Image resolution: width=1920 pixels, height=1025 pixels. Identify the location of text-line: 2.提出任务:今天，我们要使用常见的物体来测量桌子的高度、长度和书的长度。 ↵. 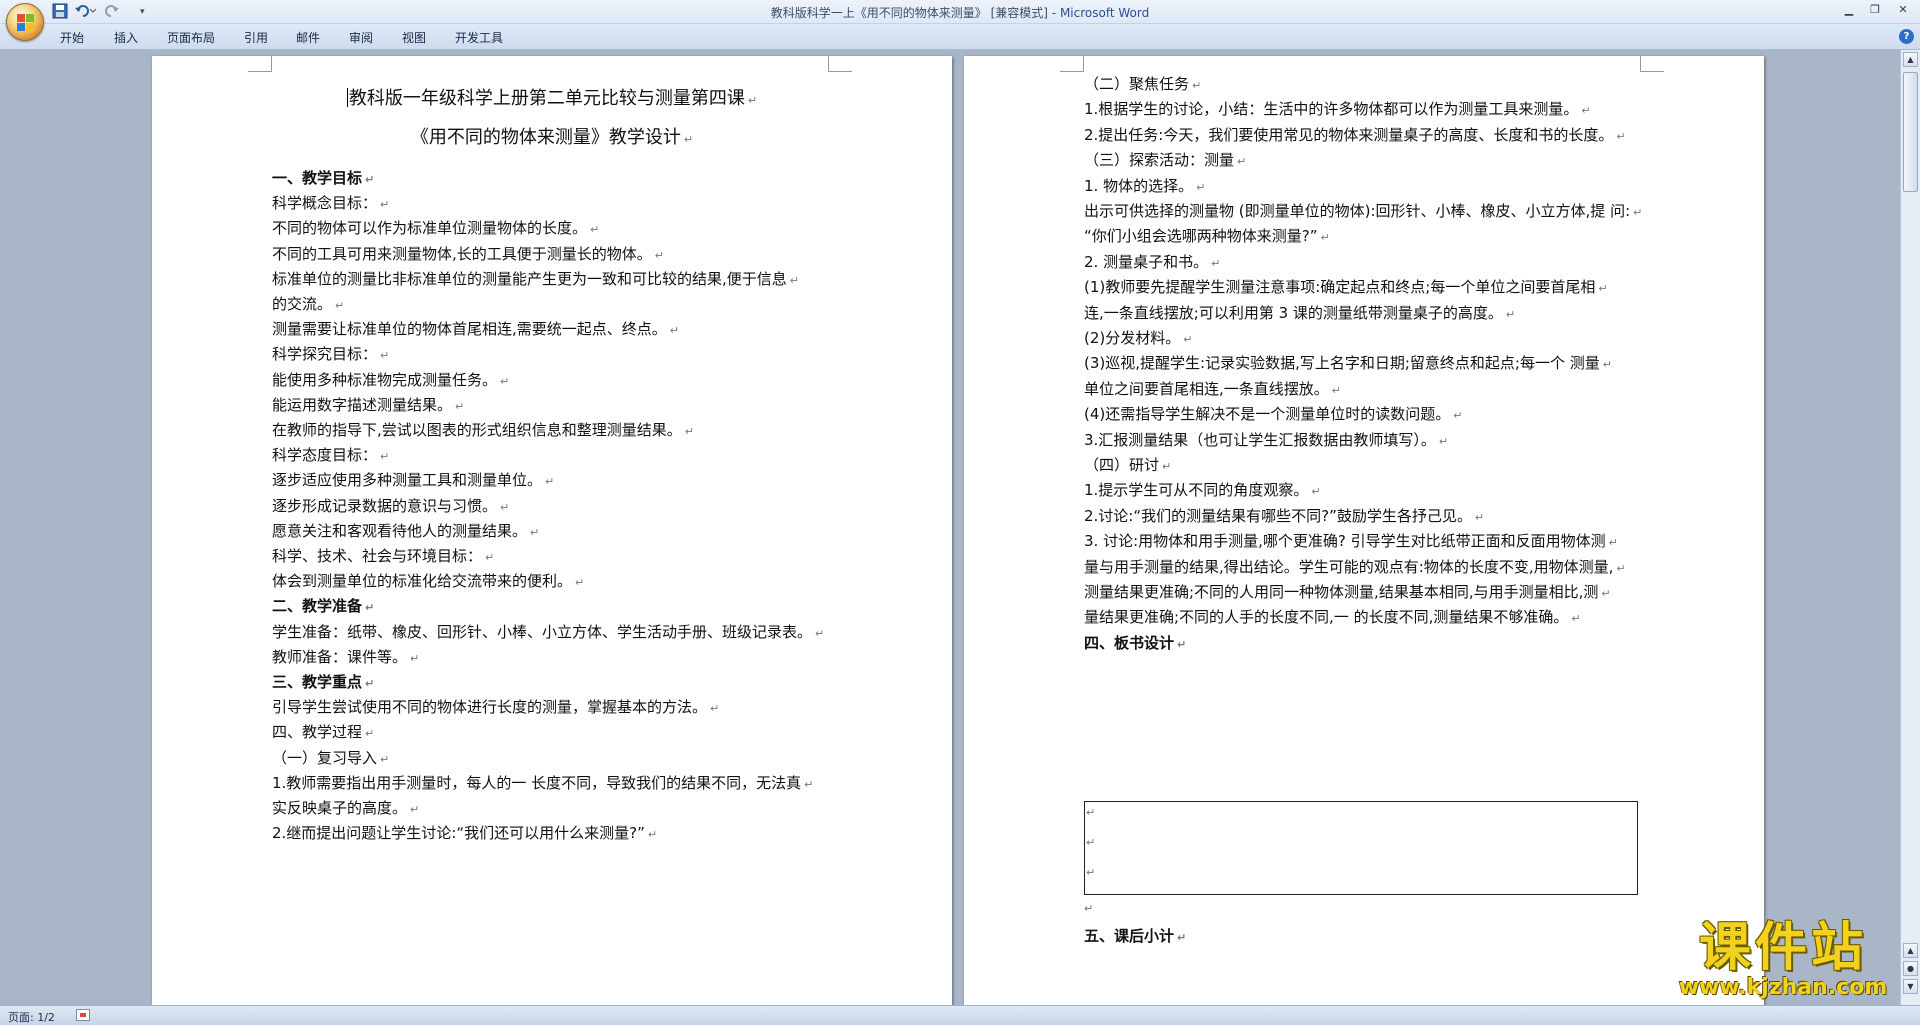
(1355, 134).